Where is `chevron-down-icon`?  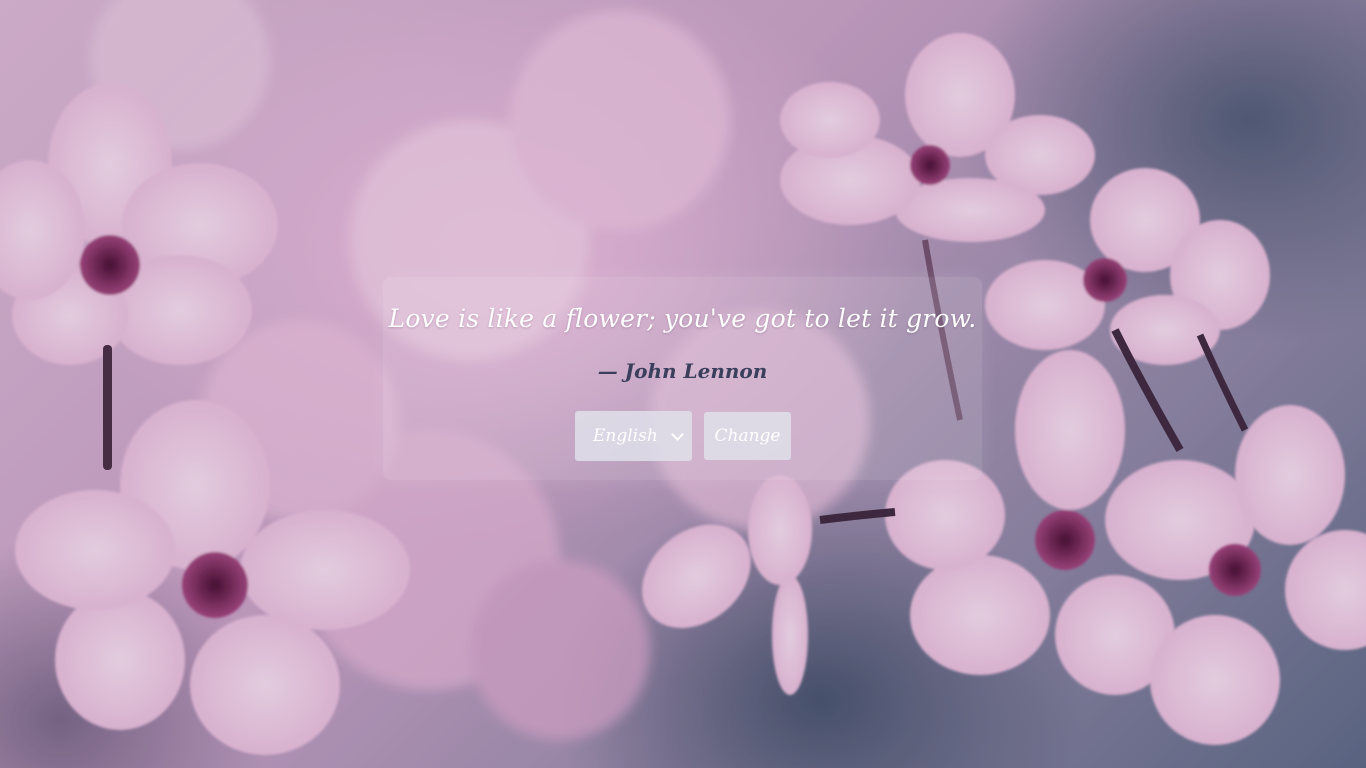 chevron-down-icon is located at coordinates (677, 434).